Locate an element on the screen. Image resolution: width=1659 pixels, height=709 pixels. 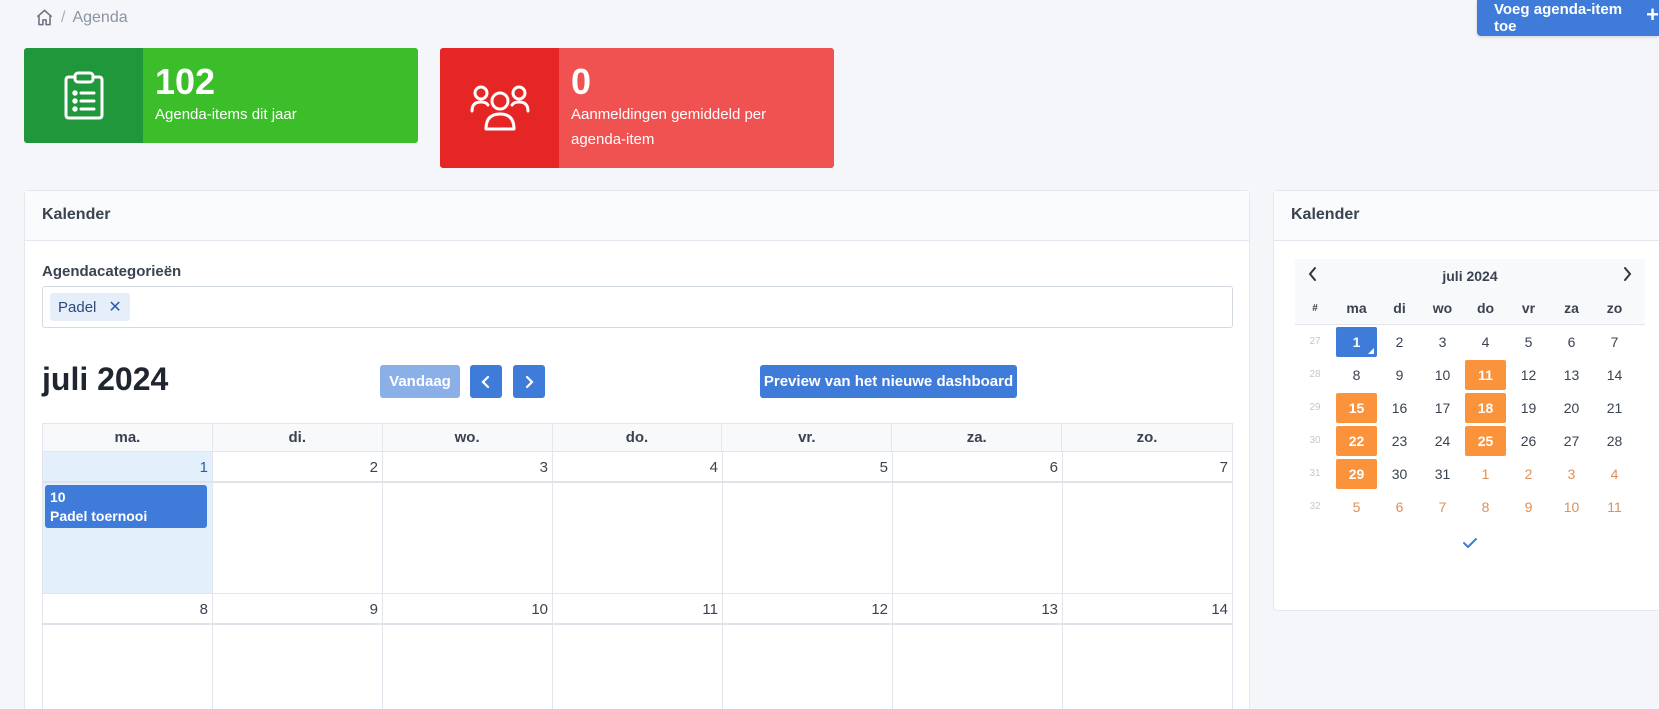
mini-prev-button is located at coordinates (1313, 275).